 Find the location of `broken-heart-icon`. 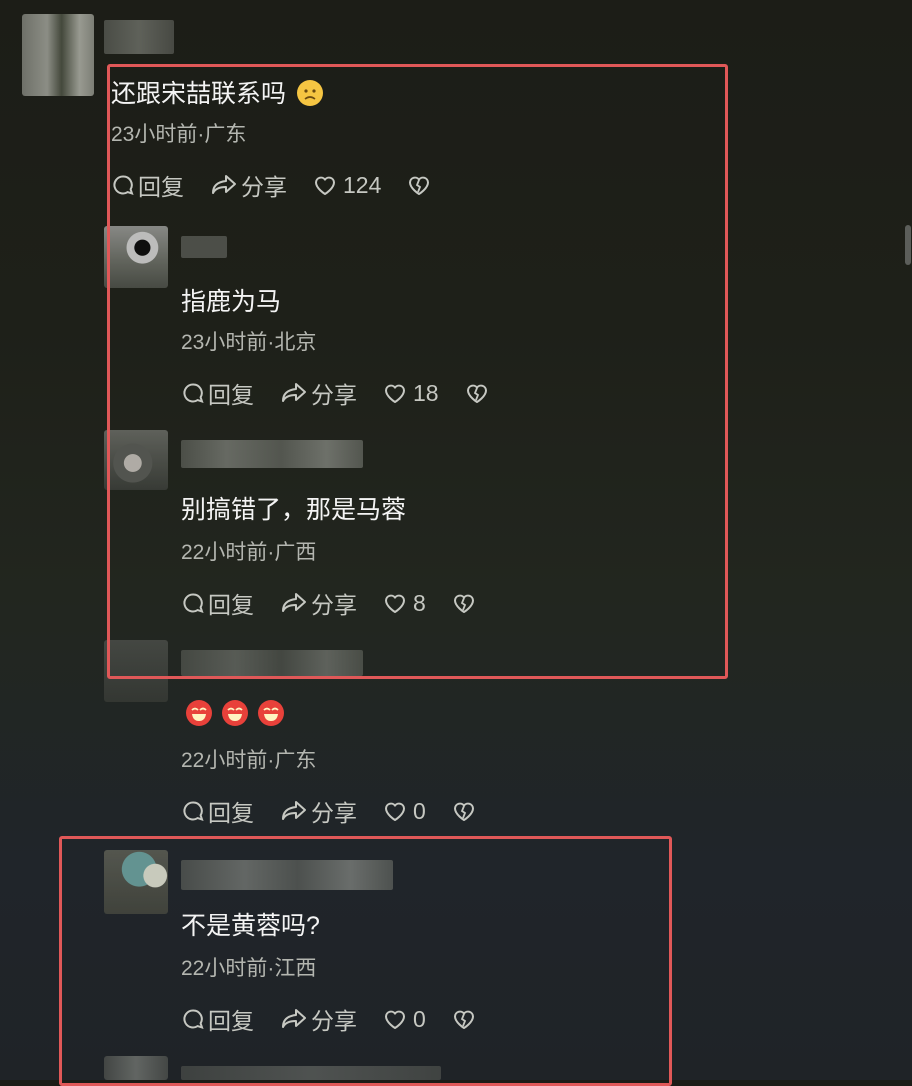

broken-heart-icon is located at coordinates (463, 811).